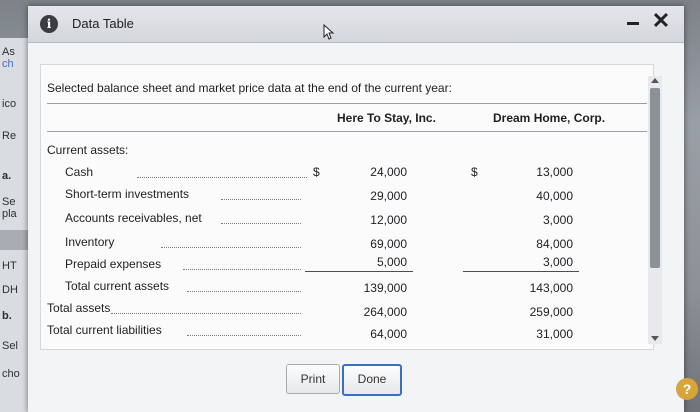  Describe the element at coordinates (655, 338) in the screenshot. I see `scroll-down-arrow-icon` at that location.